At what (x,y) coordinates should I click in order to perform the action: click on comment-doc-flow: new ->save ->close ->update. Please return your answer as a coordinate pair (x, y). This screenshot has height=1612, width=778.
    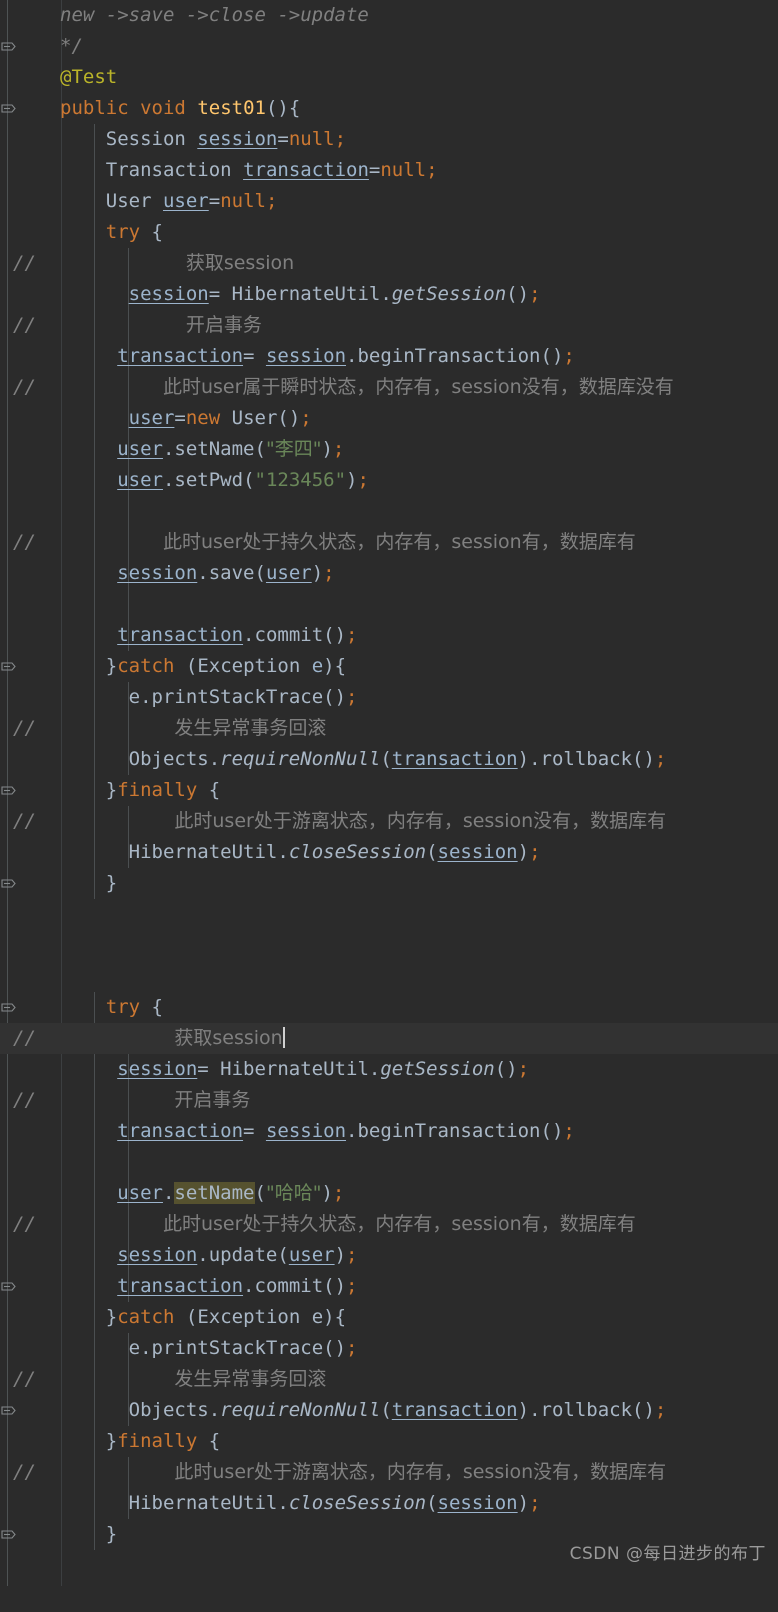
    Looking at the image, I should click on (214, 15).